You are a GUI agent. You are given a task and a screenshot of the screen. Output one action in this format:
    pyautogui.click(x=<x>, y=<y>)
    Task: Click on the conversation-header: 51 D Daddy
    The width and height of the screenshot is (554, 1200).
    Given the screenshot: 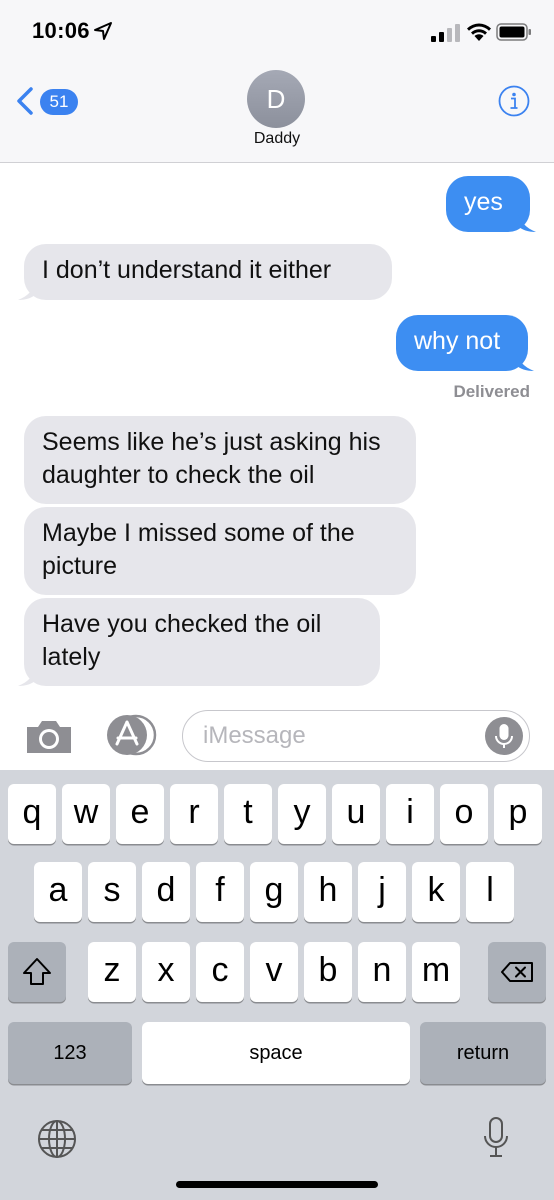 What is the action you would take?
    pyautogui.click(x=277, y=116)
    